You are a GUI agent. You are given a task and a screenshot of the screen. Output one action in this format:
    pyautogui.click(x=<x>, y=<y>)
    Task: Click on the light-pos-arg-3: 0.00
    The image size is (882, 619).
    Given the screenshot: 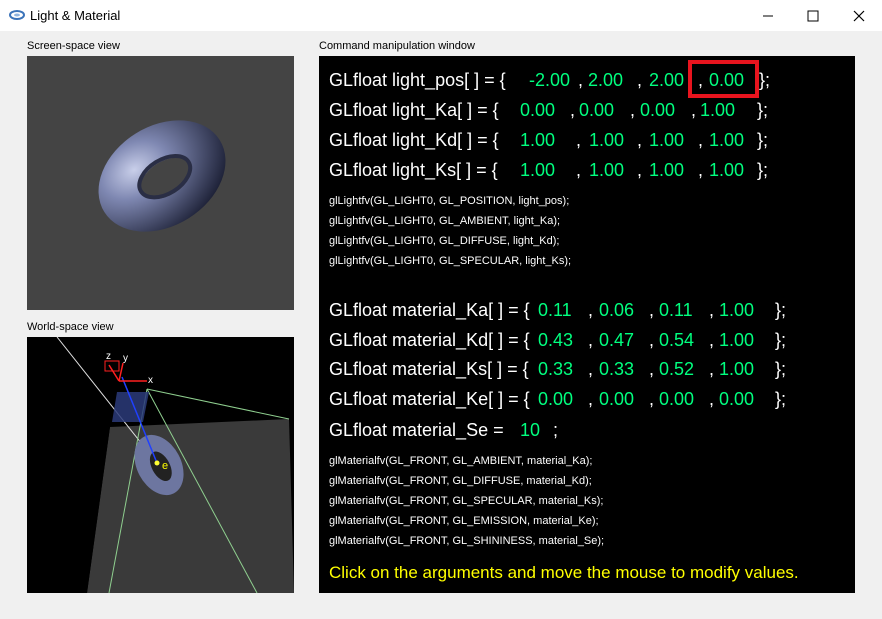 What is the action you would take?
    pyautogui.click(x=726, y=80)
    